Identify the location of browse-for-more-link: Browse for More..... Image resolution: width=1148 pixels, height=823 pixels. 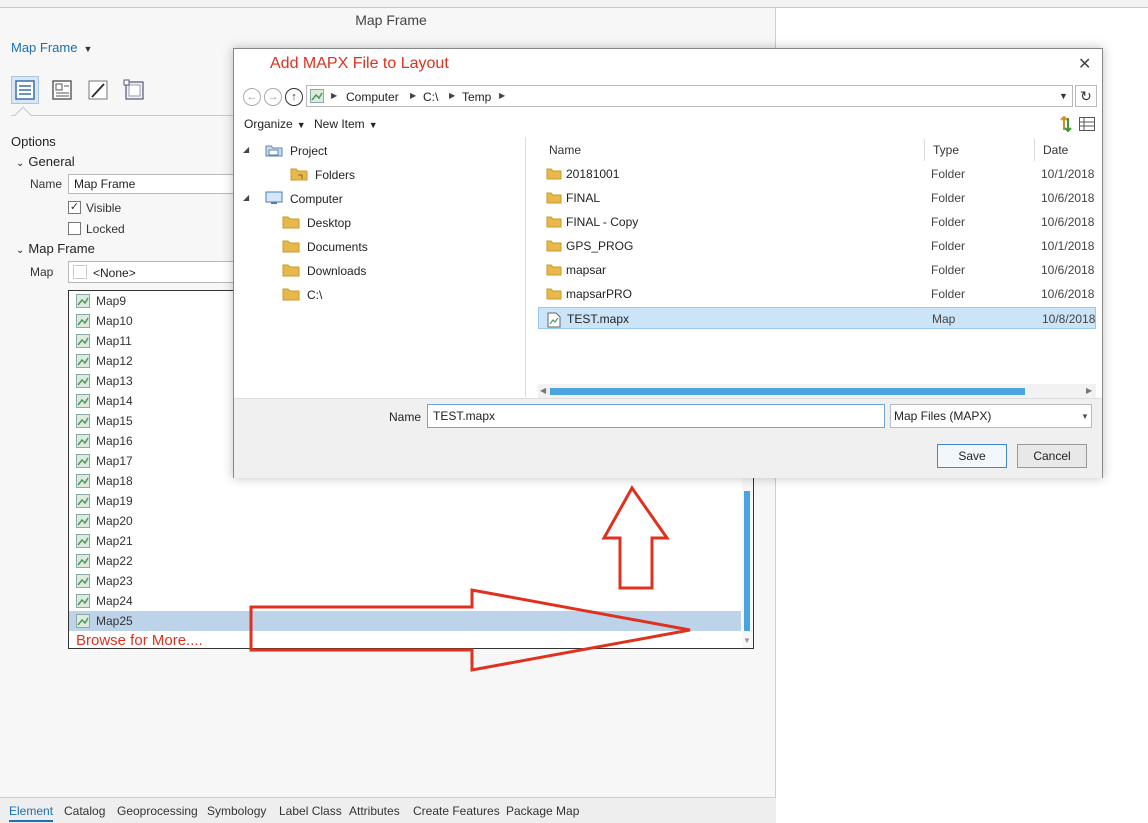
(139, 640).